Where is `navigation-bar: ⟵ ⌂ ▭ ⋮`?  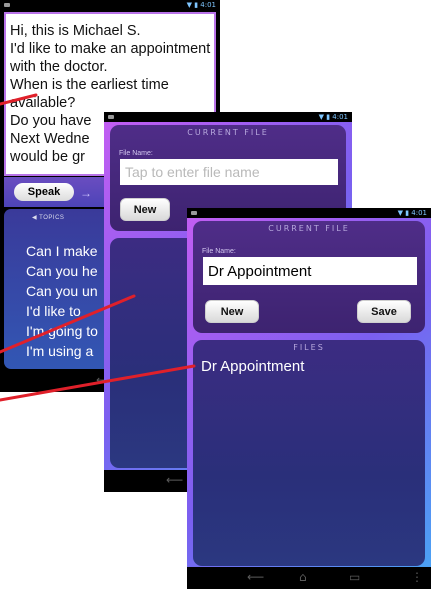 navigation-bar: ⟵ ⌂ ▭ ⋮ is located at coordinates (309, 578).